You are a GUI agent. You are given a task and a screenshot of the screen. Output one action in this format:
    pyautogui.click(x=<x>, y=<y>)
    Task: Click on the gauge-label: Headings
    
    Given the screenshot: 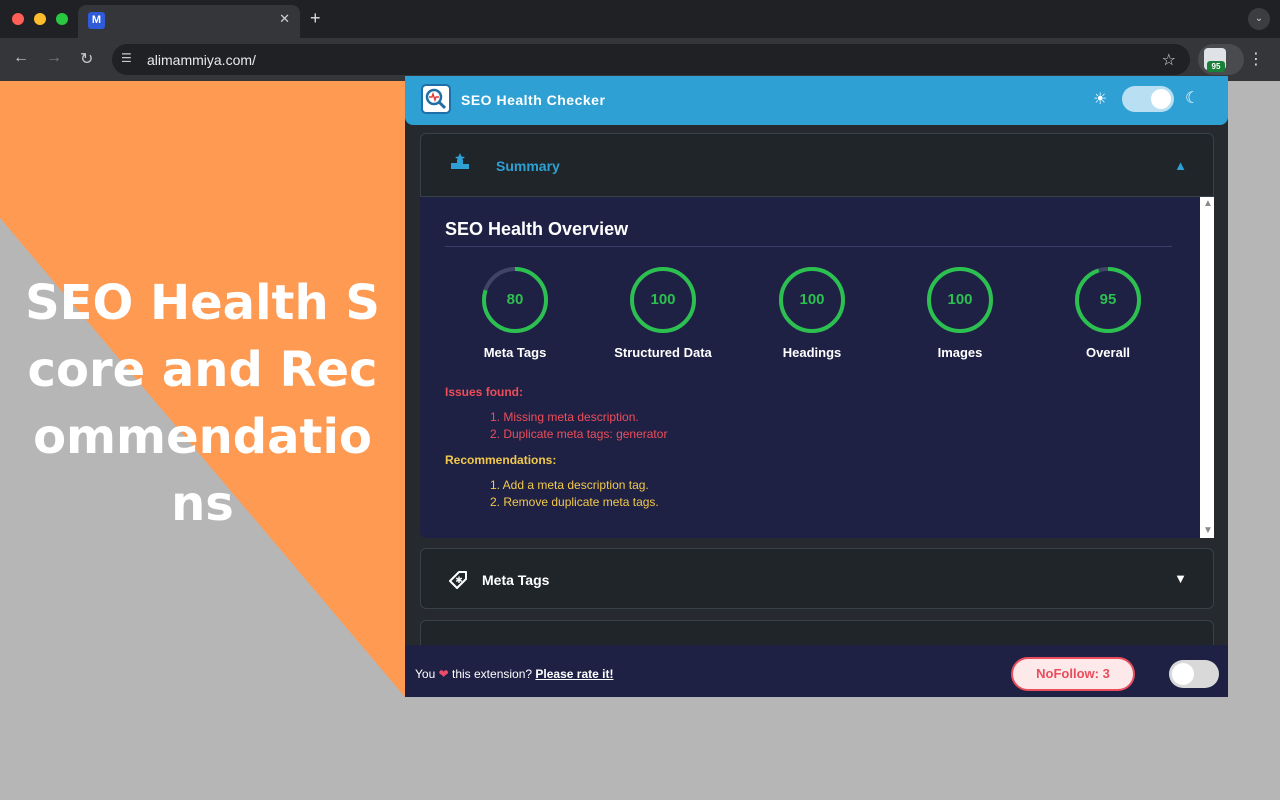 What is the action you would take?
    pyautogui.click(x=812, y=352)
    